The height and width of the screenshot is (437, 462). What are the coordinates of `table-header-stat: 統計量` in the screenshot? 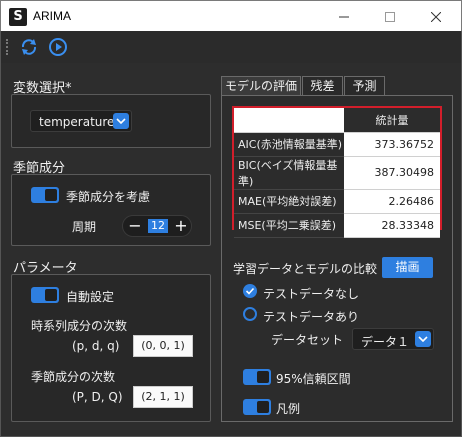 It's located at (392, 120).